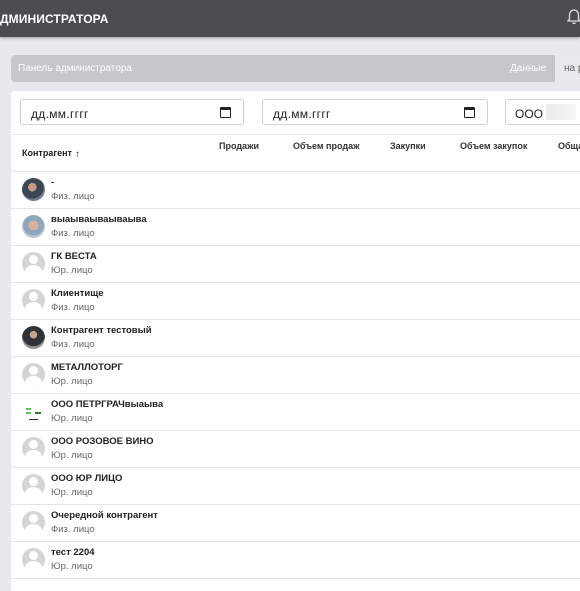  What do you see at coordinates (54, 19) in the screenshot?
I see `app-title: ДМИНИСТРАТОРА` at bounding box center [54, 19].